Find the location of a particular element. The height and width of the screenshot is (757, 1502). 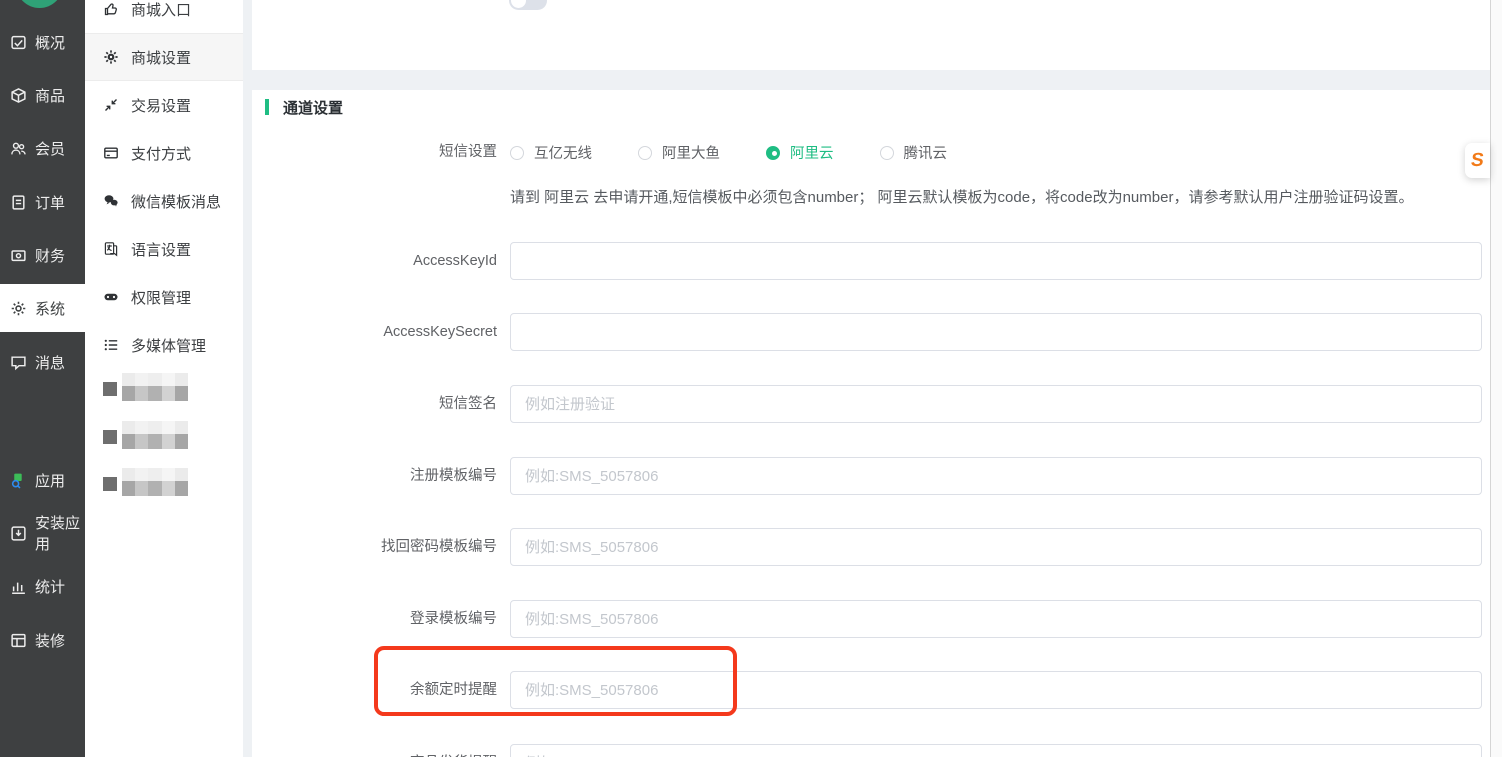

sidebar-item-messages: 消息 is located at coordinates (42, 362).